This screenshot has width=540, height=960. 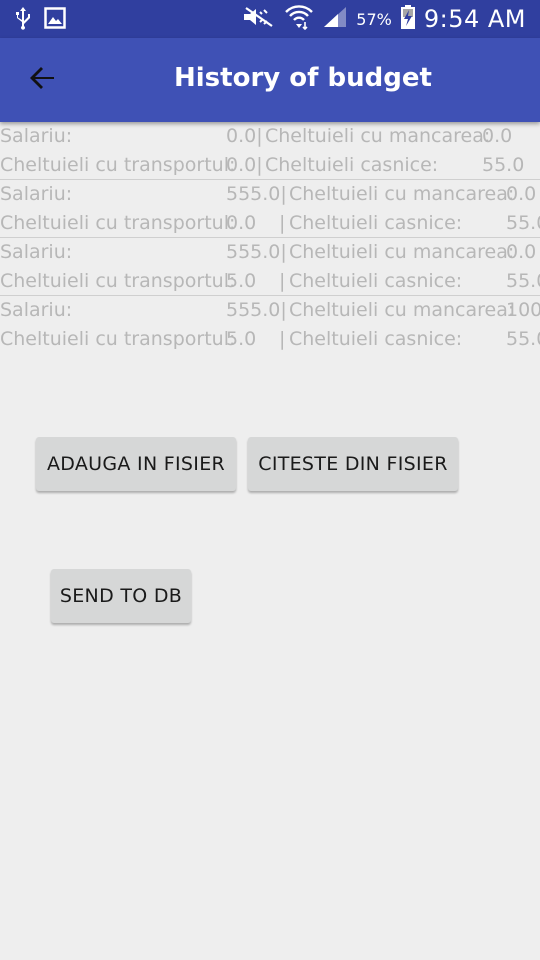 I want to click on arrow-back-icon, so click(x=42, y=80).